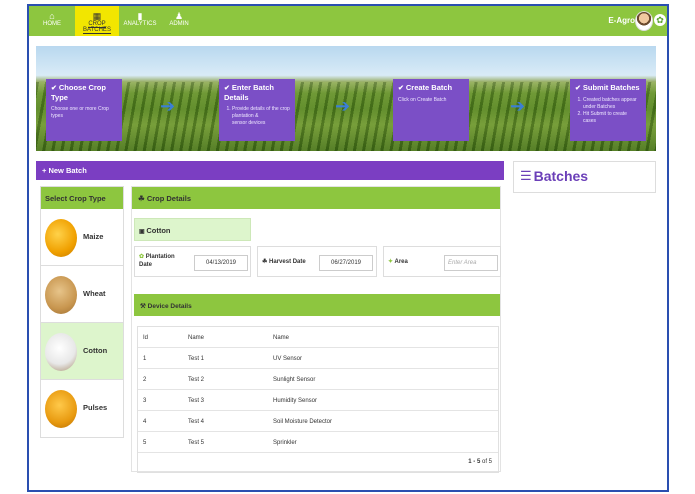  I want to click on brand-name: E-Agro, so click(621, 20).